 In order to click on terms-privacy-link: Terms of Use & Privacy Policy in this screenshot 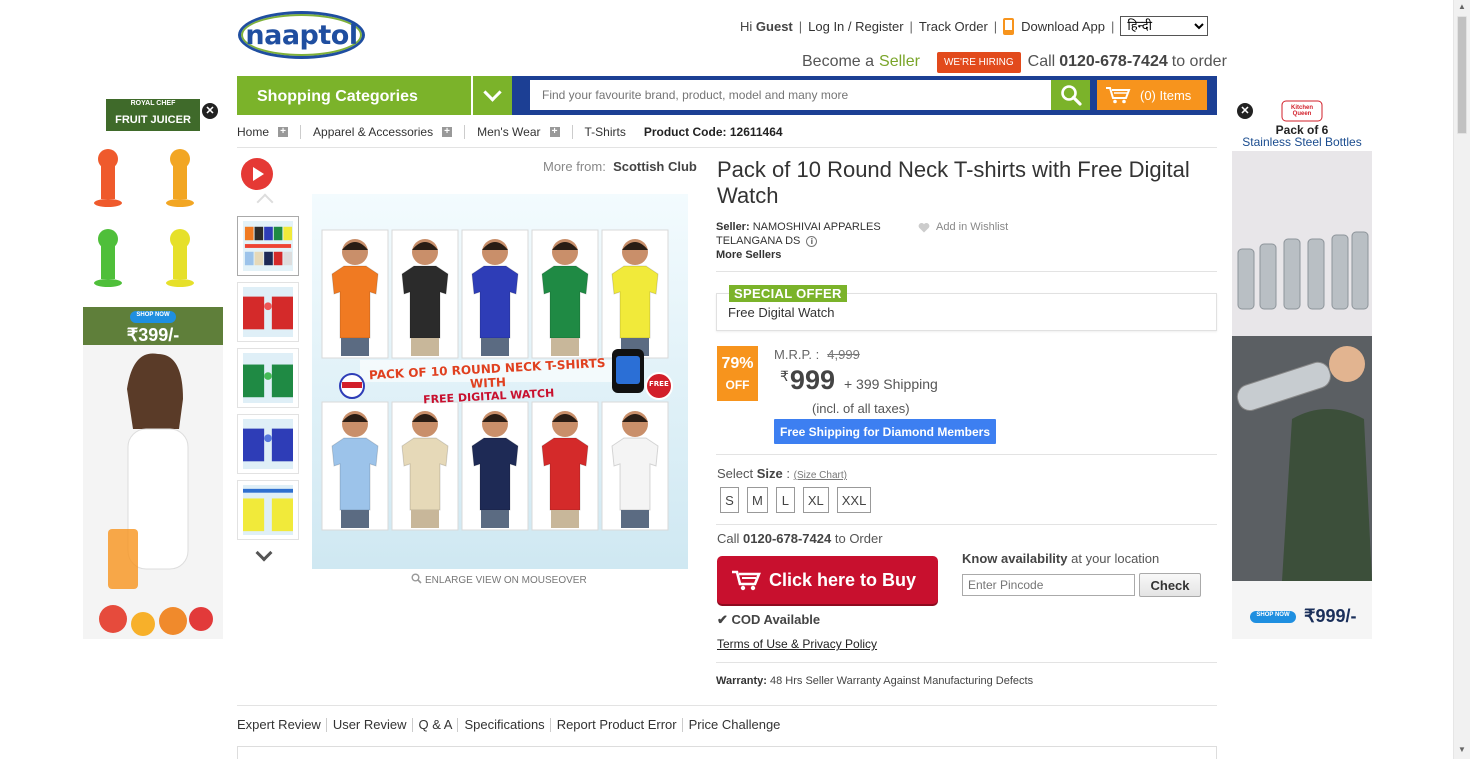, I will do `click(797, 644)`.